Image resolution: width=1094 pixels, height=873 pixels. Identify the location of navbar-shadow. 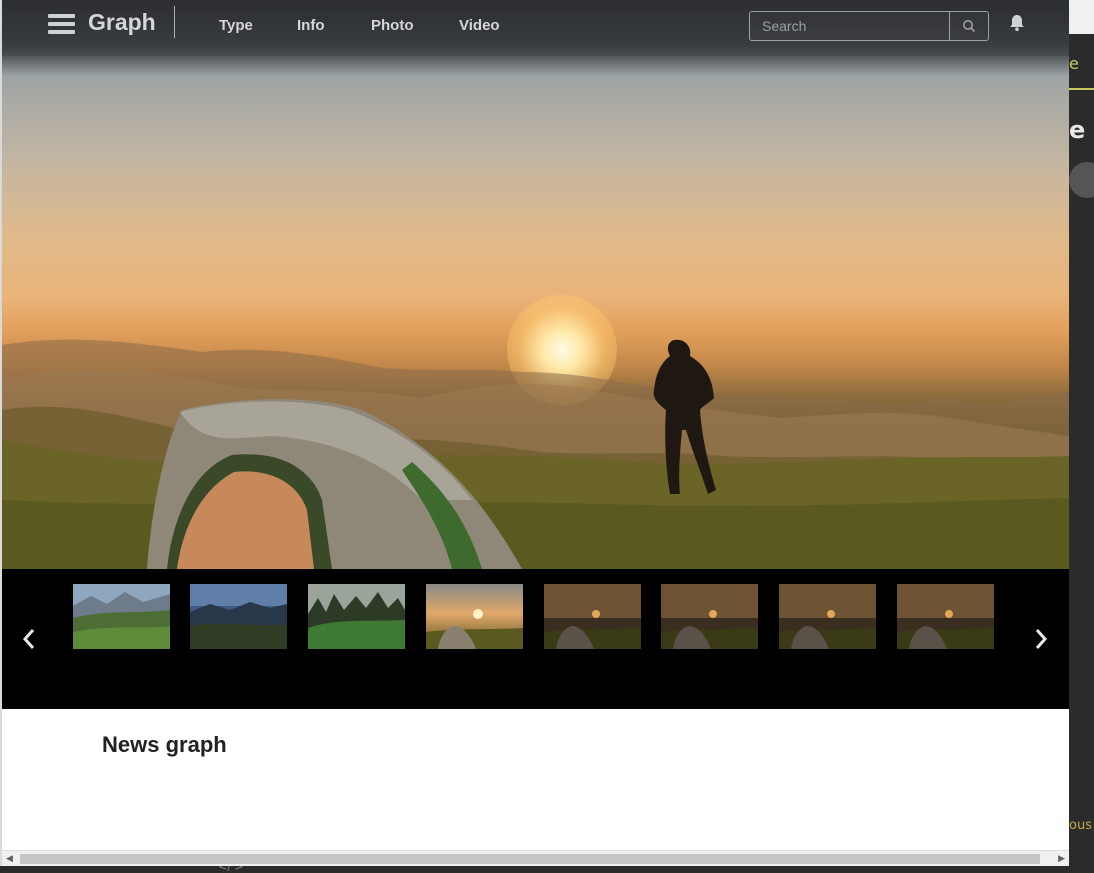
(535, 66).